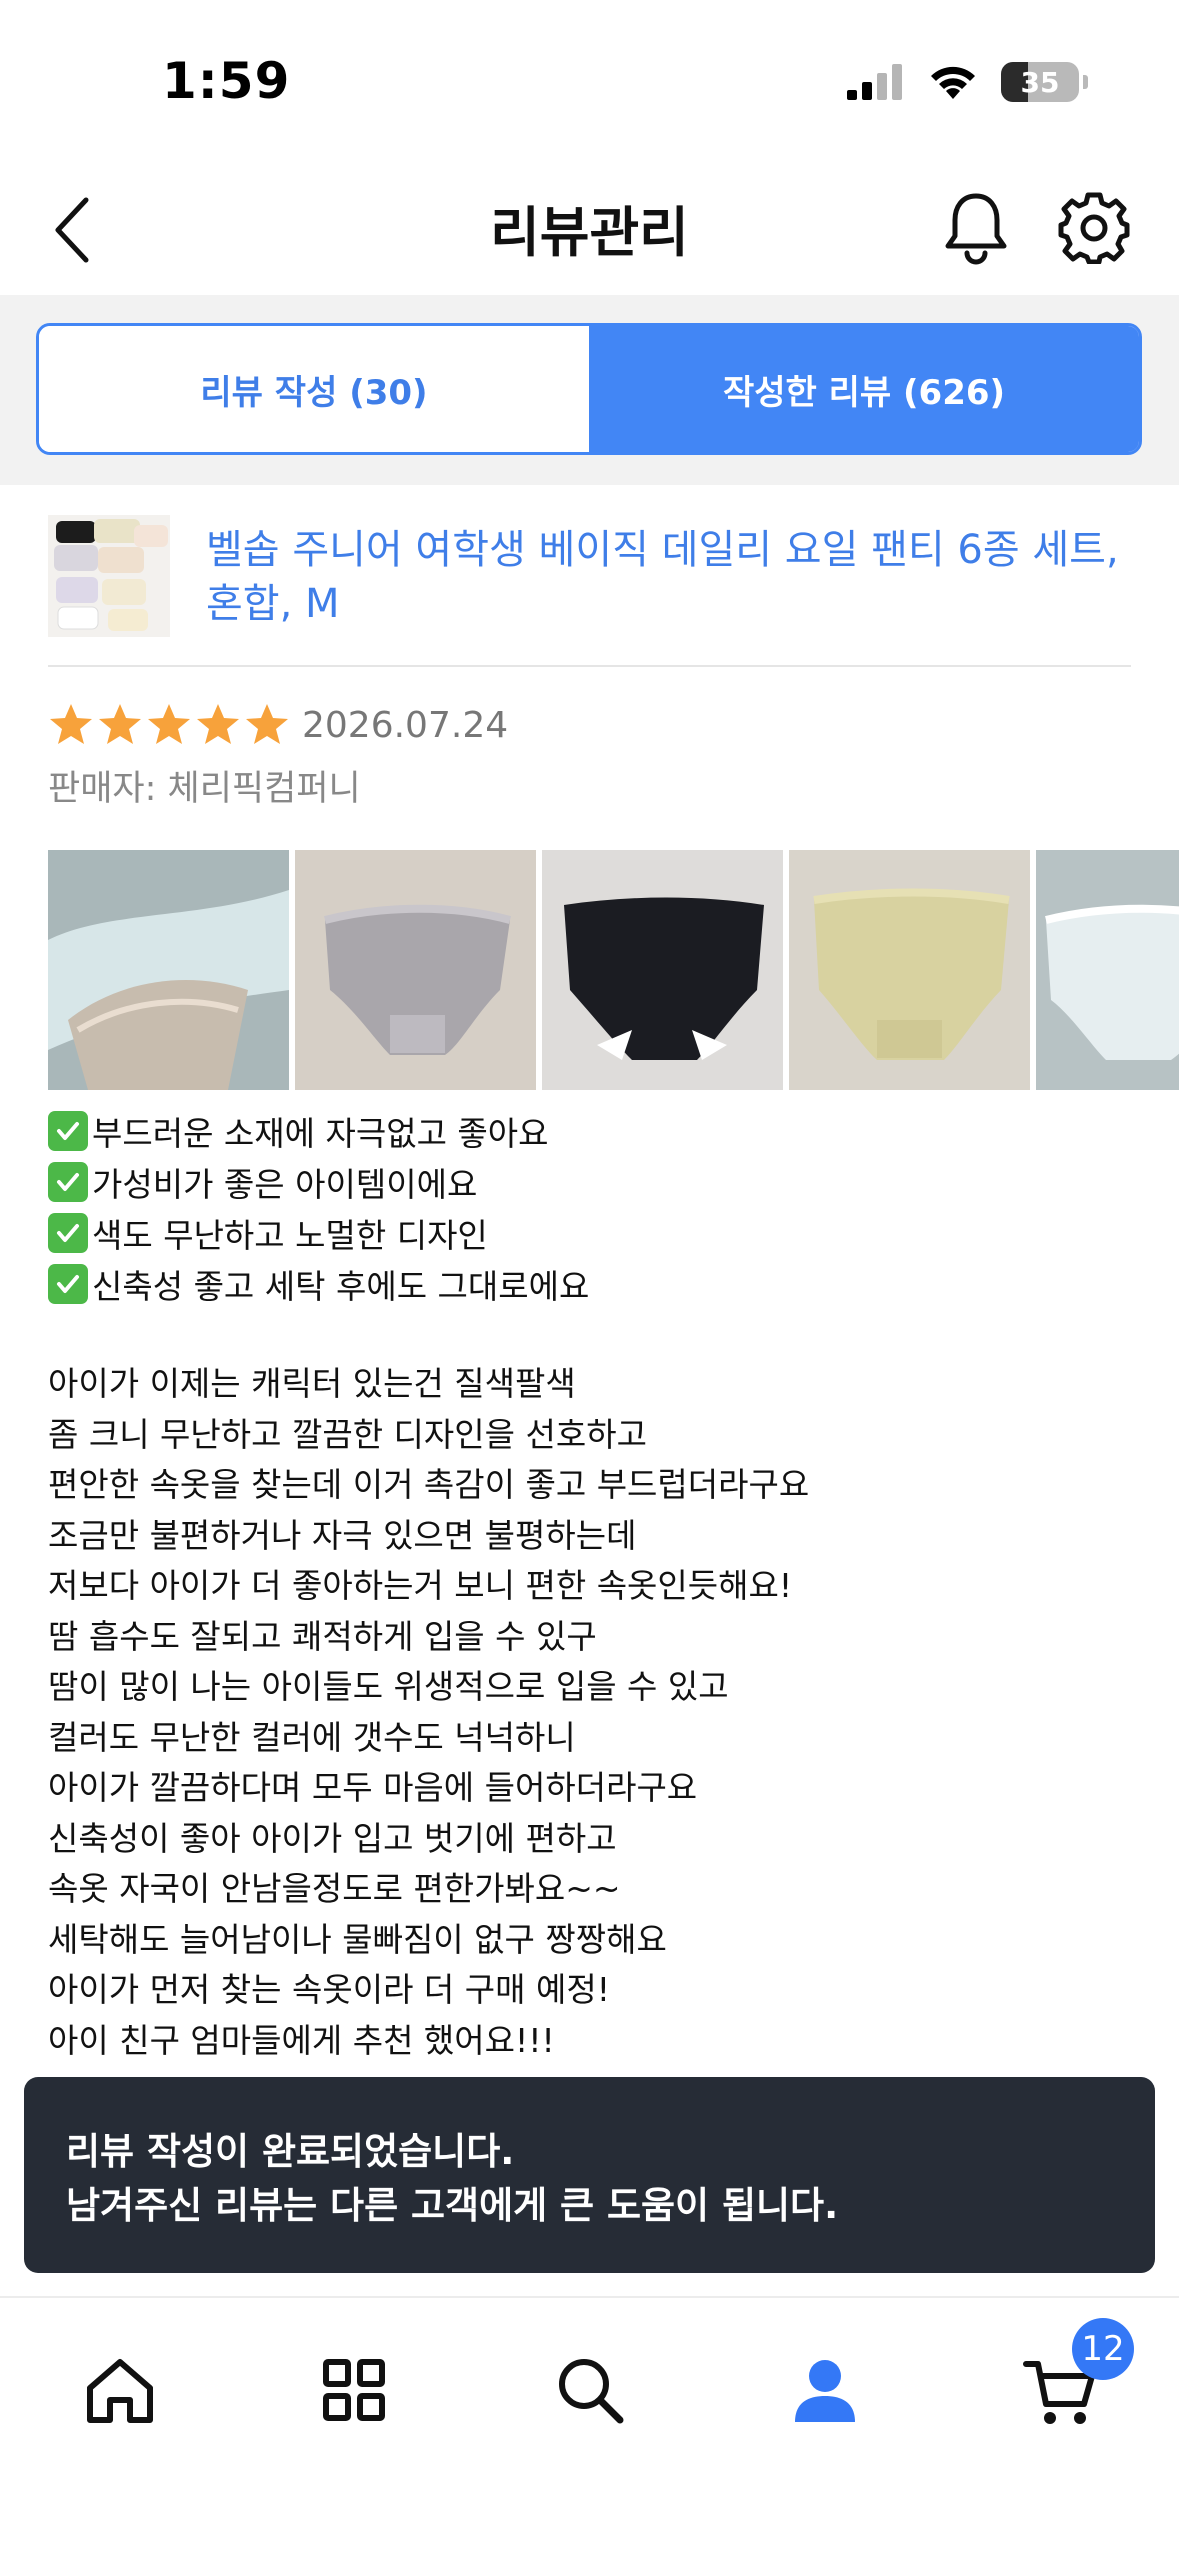  Describe the element at coordinates (825, 2390) in the screenshot. I see `my-page-icon` at that location.